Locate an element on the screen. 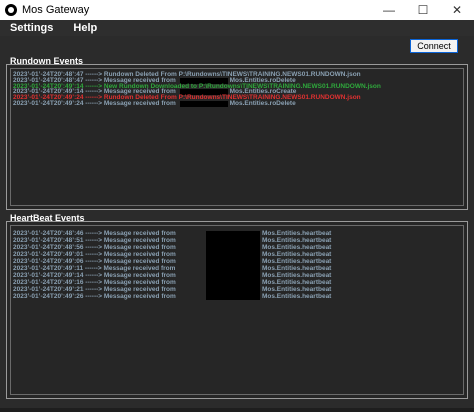  log-timestamp: 2023’-01’-24T20’:49’:26 is located at coordinates (48, 296).